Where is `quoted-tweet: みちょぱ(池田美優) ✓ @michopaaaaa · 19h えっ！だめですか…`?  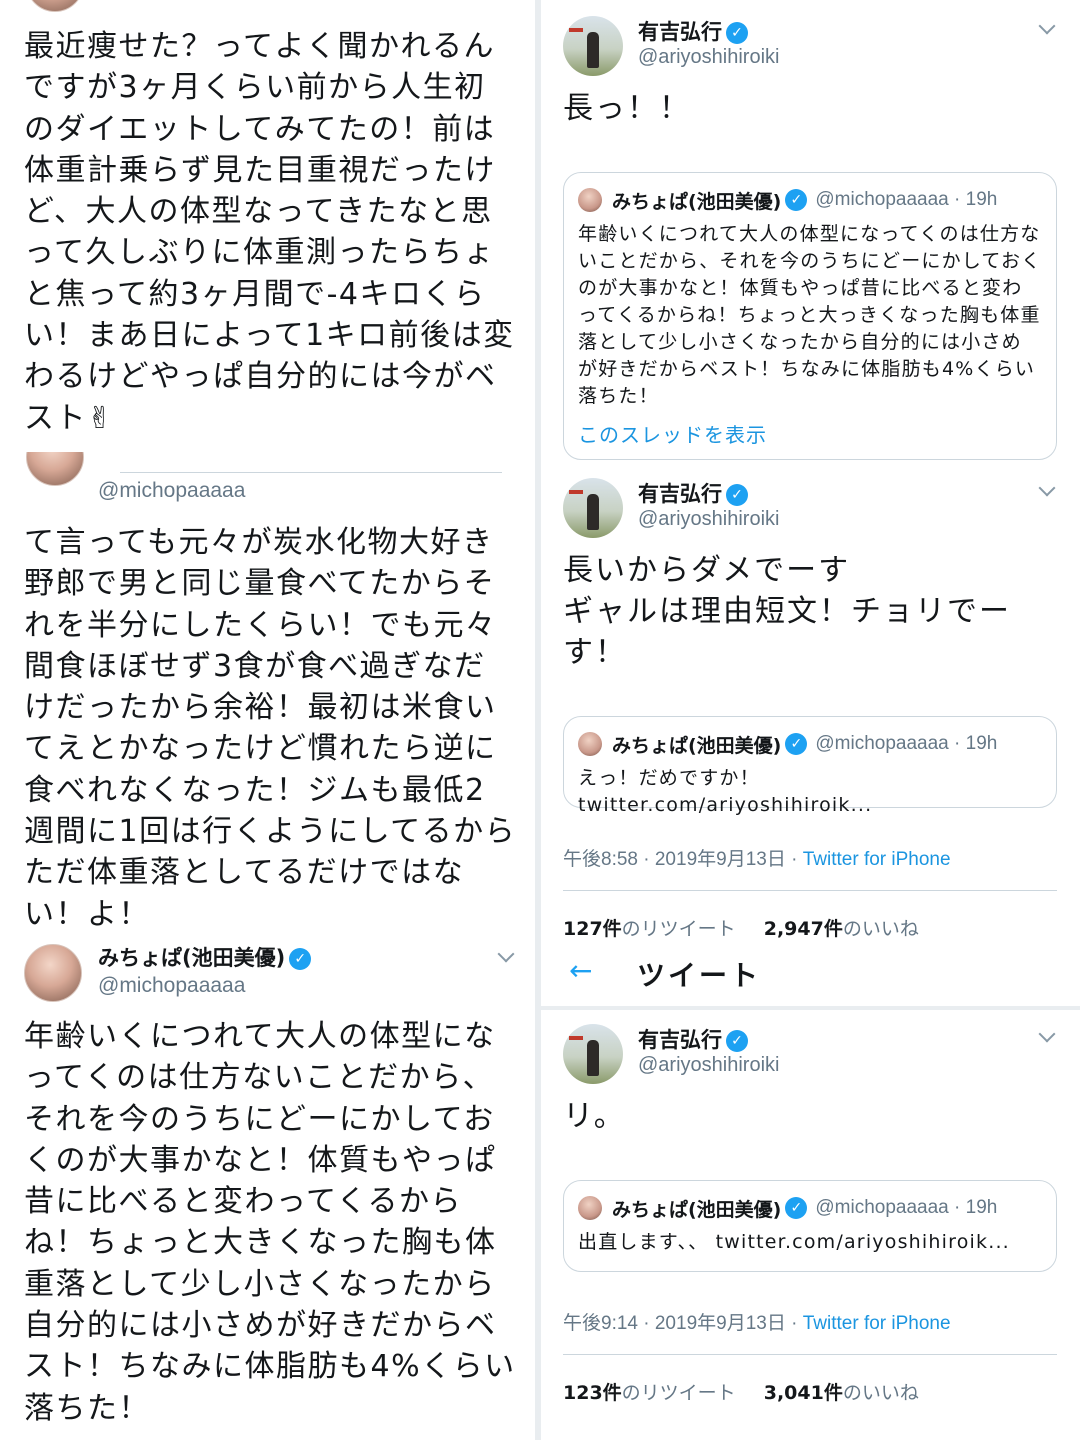 quoted-tweet: みちょぱ(池田美優) ✓ @michopaaaaa · 19h えっ！だめですか… is located at coordinates (810, 766).